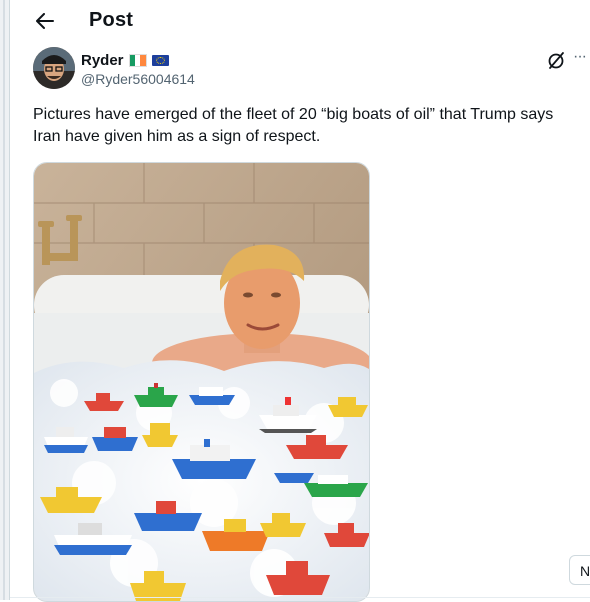 The height and width of the screenshot is (602, 590). Describe the element at coordinates (111, 20) in the screenshot. I see `page-title: Post` at that location.